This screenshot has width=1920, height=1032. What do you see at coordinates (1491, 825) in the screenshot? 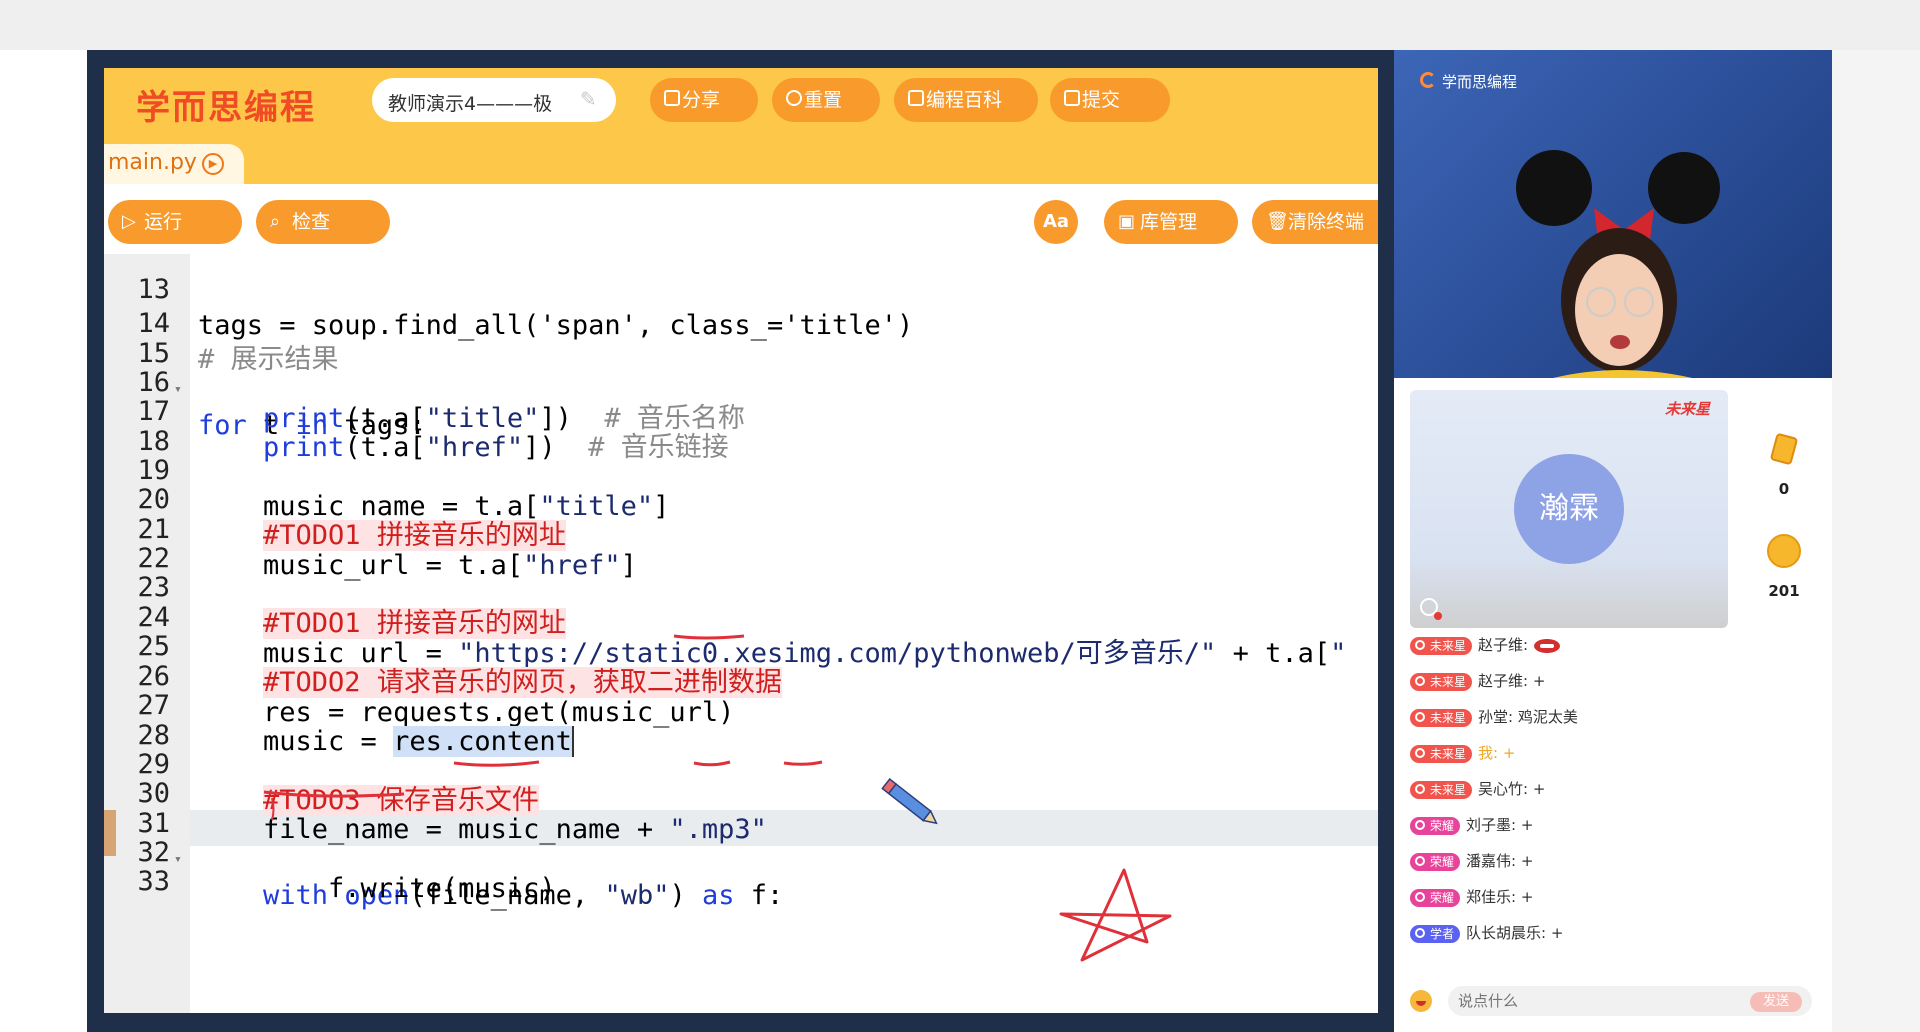
I see `chat-sender: 刘子墨:` at bounding box center [1491, 825].